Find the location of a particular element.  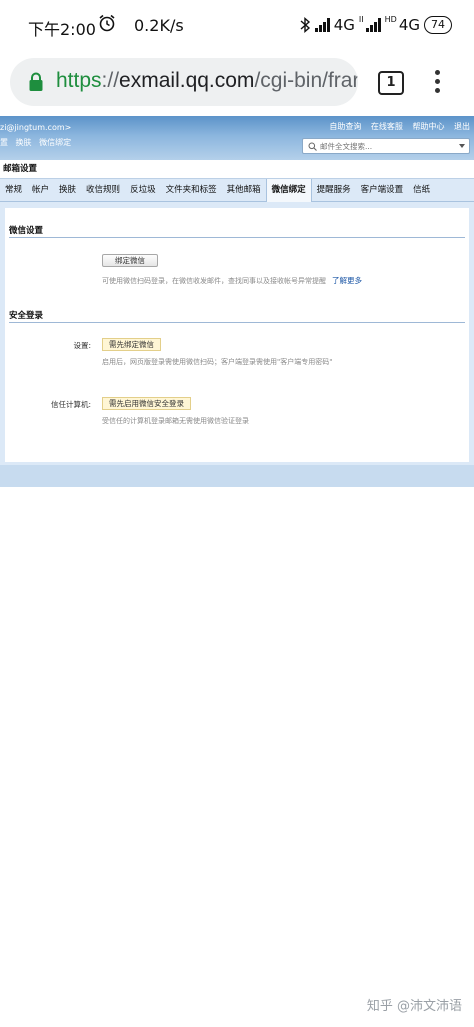

header-link-self-query: 自助查询 is located at coordinates (345, 126).